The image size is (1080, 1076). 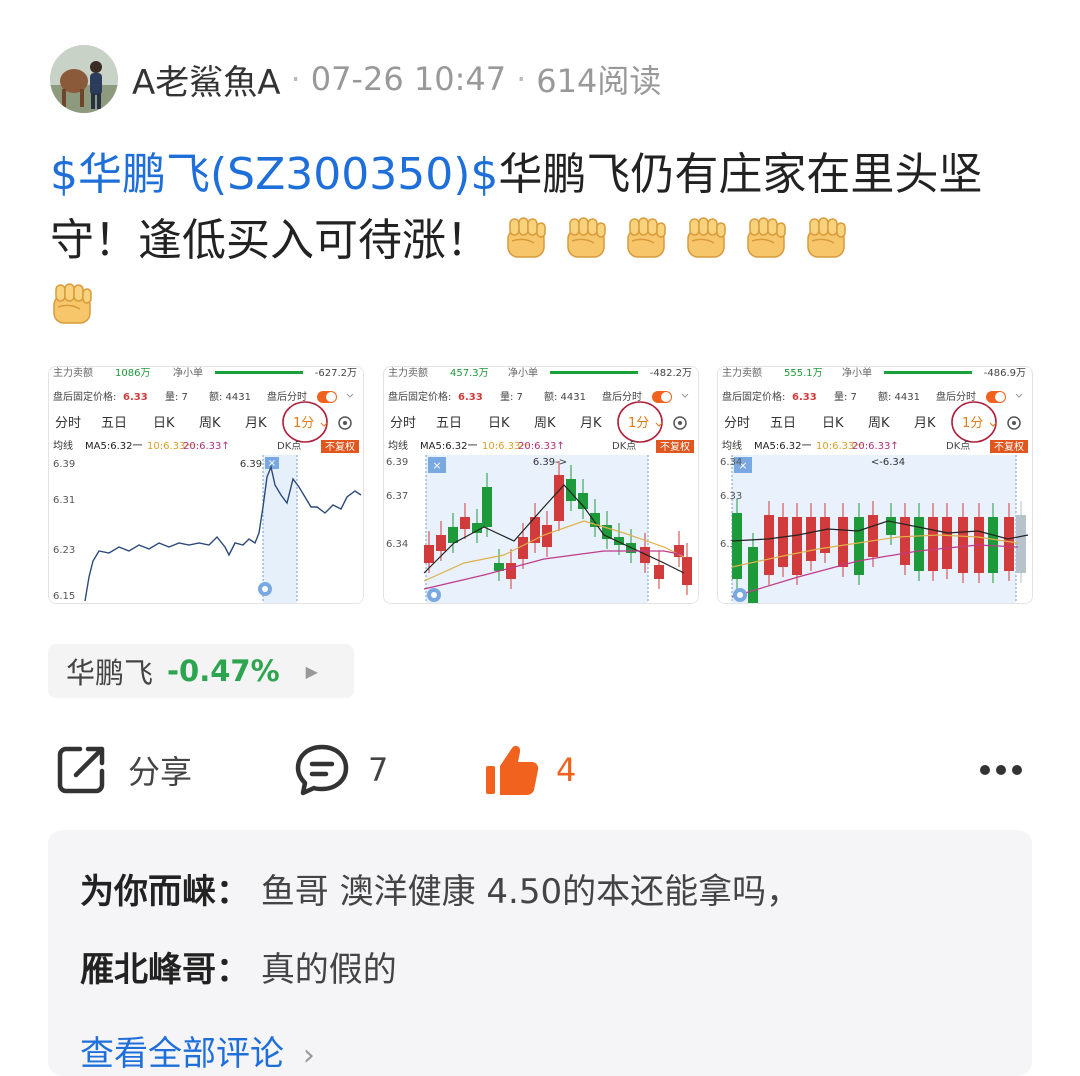 What do you see at coordinates (888, 462) in the screenshot?
I see `svg-text: <-6.34` at bounding box center [888, 462].